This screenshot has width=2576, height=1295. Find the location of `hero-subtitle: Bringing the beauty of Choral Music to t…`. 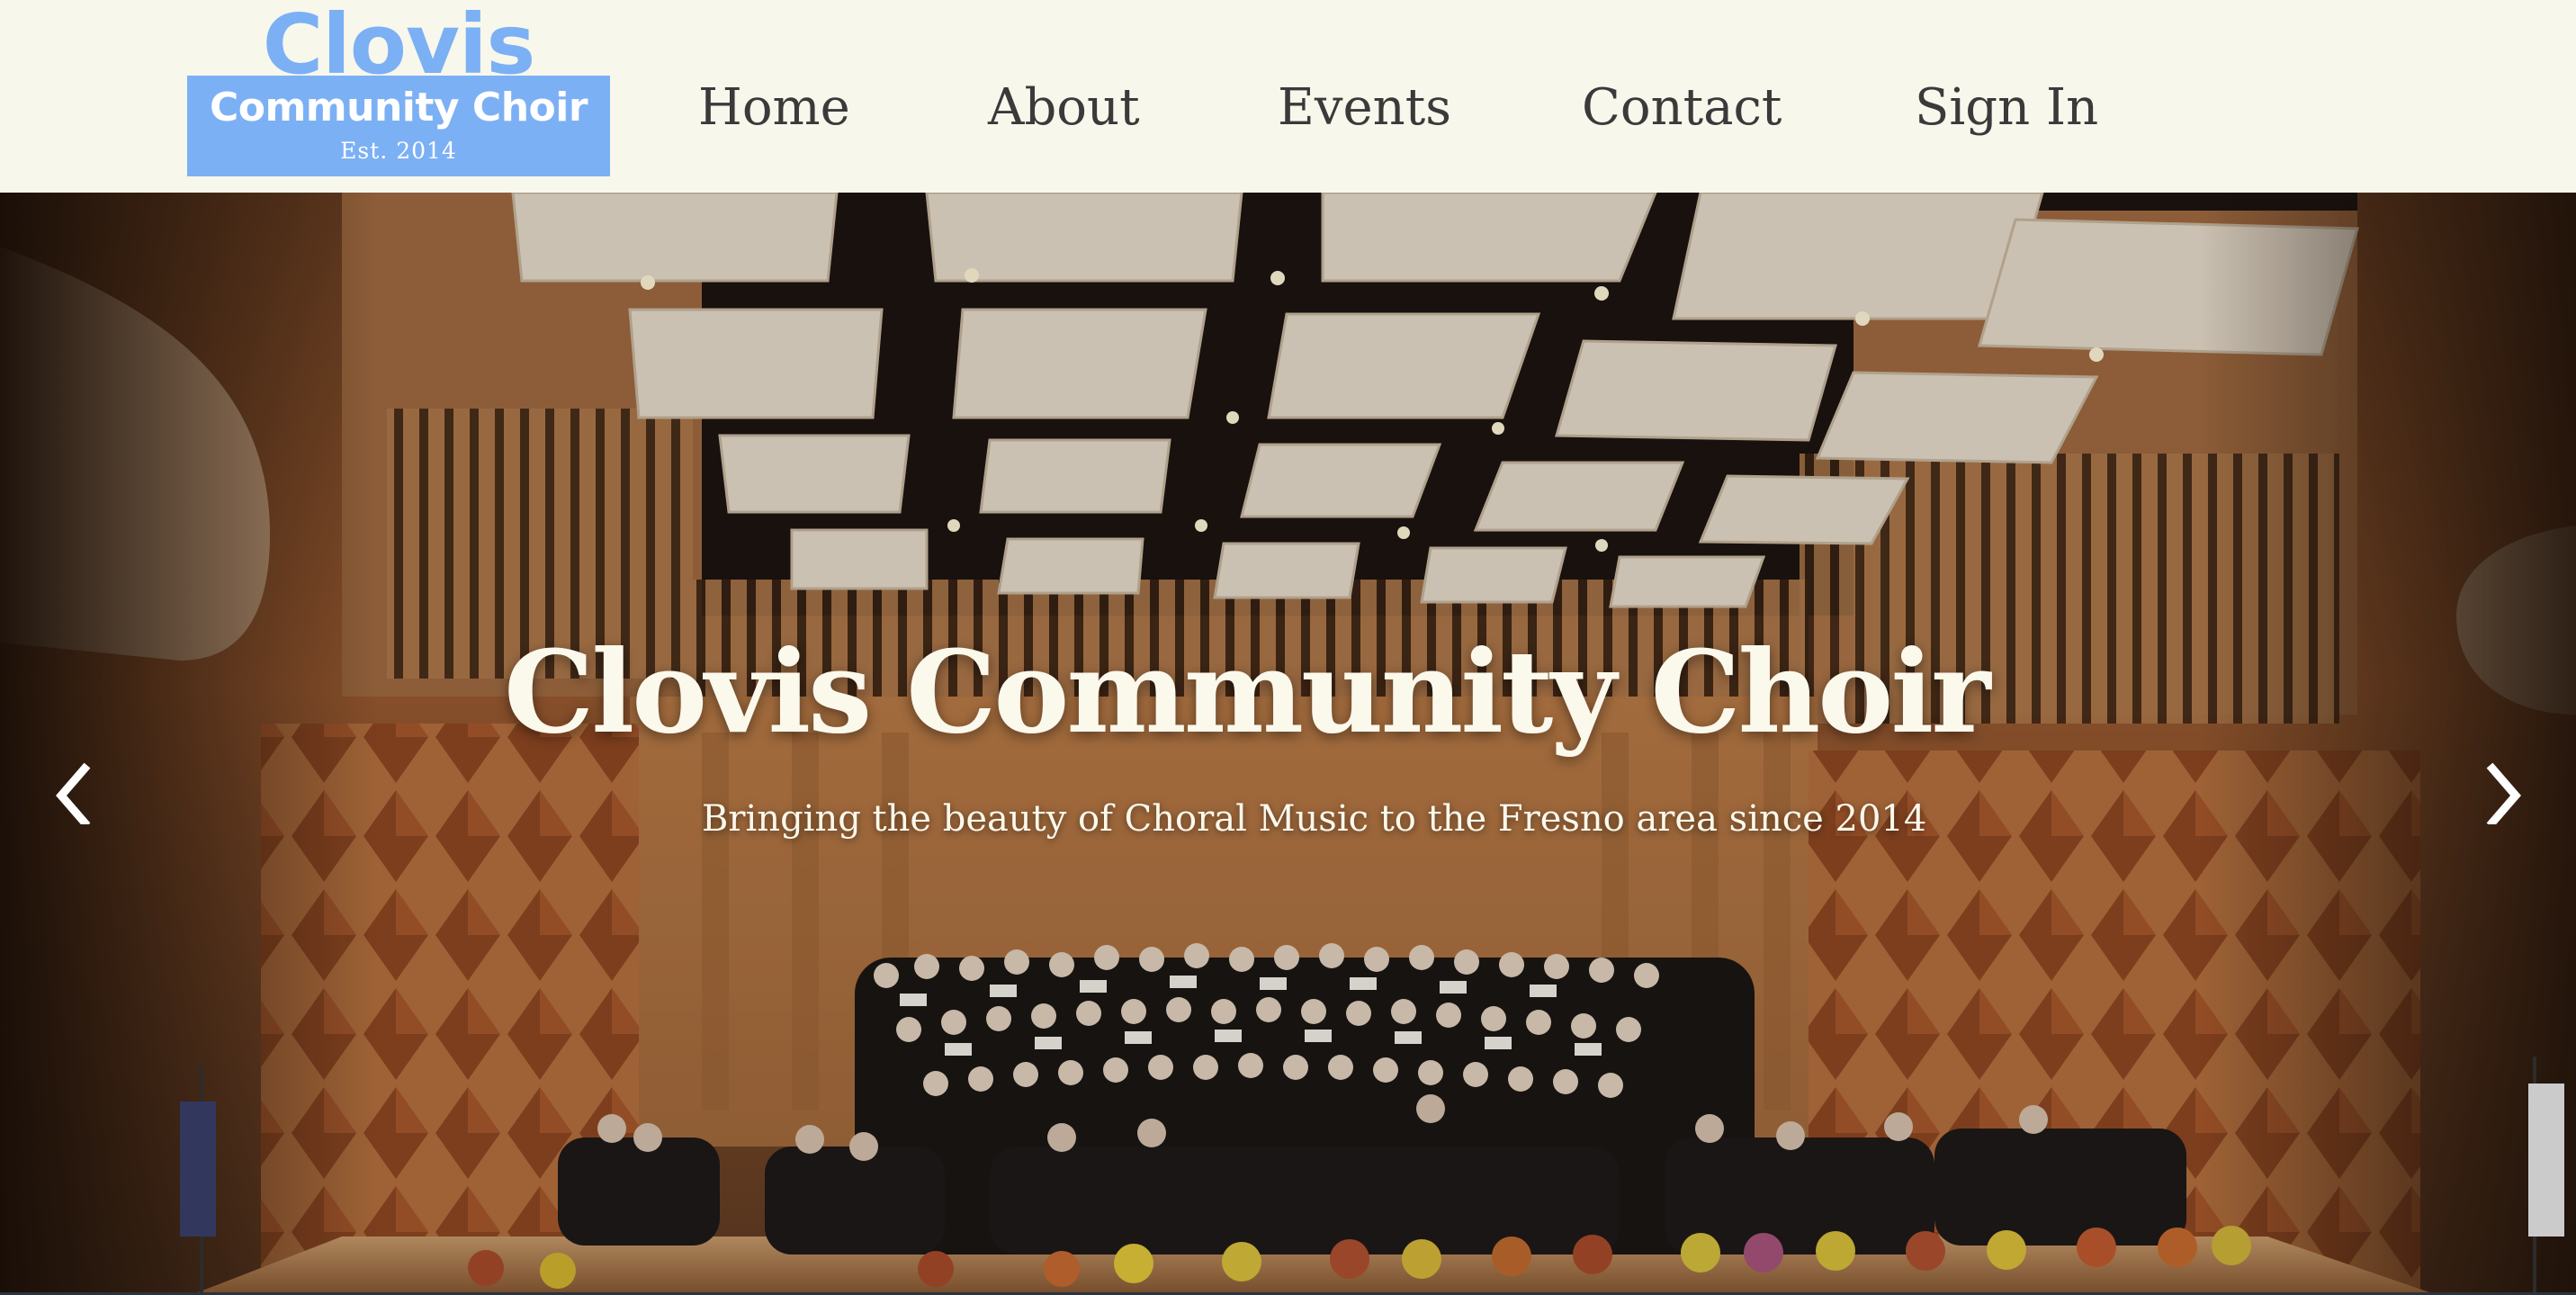

hero-subtitle: Bringing the beauty of Choral Music to t… is located at coordinates (1315, 819).